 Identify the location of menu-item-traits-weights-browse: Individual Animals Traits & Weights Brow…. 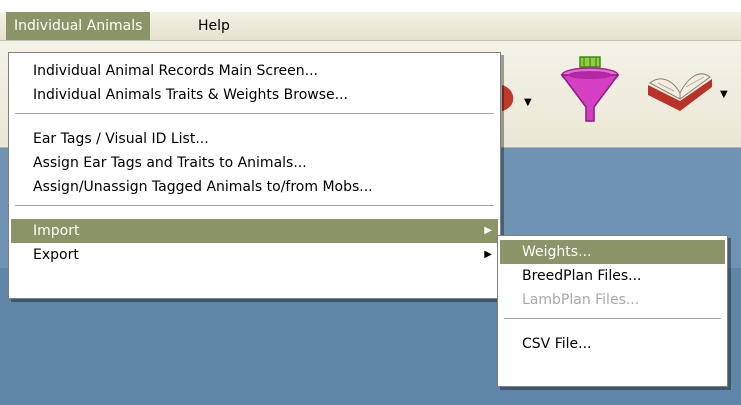
(254, 95).